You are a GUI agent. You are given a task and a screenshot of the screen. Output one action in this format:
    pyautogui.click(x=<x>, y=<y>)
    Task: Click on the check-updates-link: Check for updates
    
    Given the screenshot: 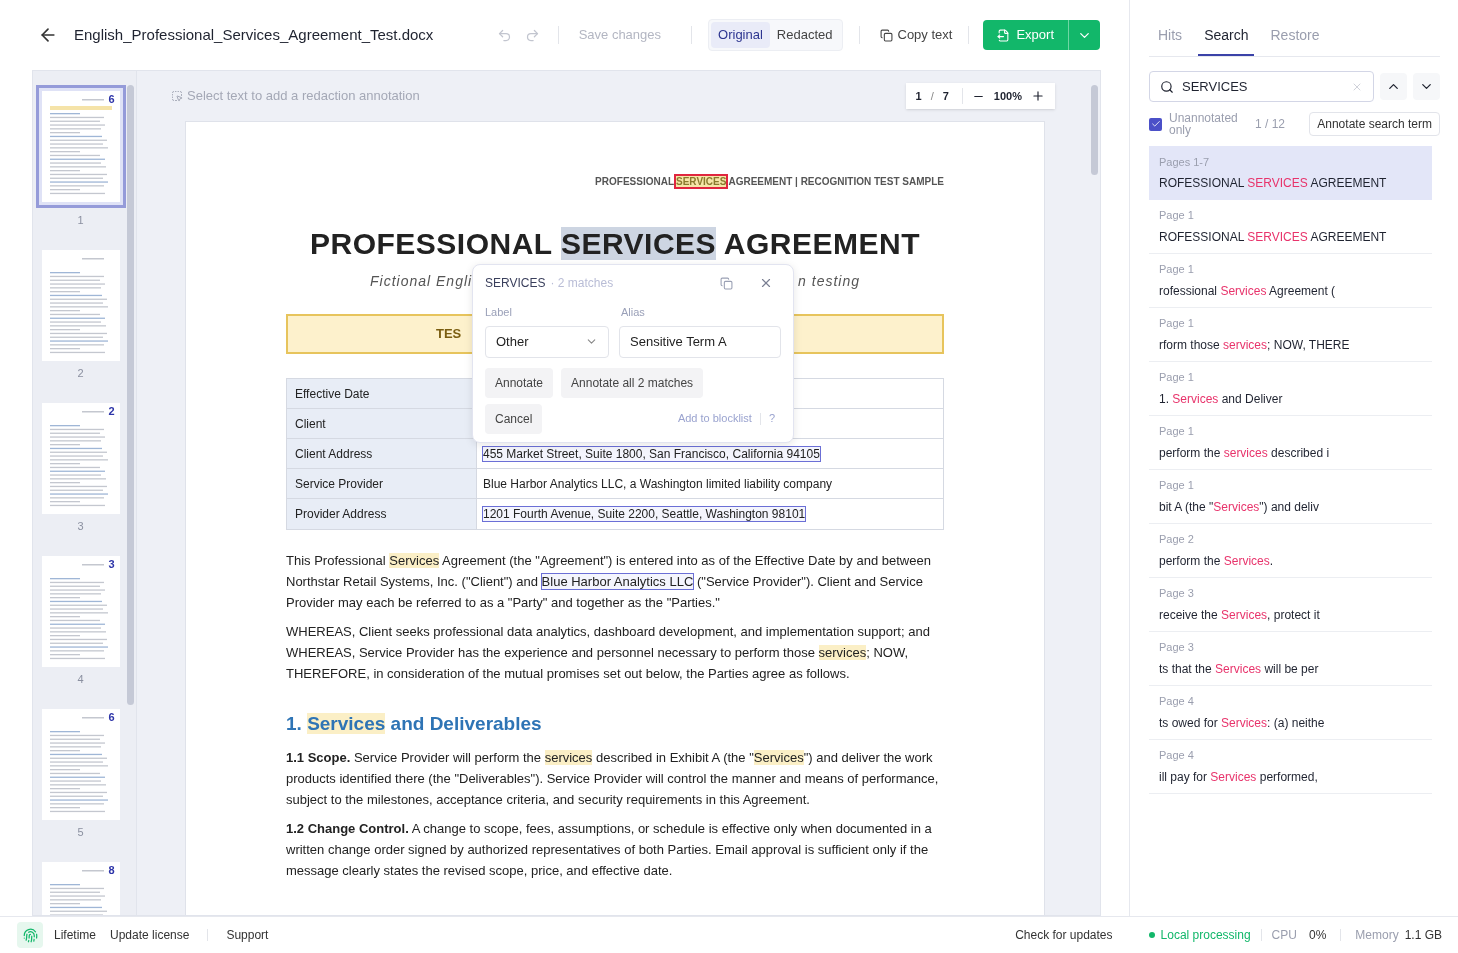 What is the action you would take?
    pyautogui.click(x=1064, y=935)
    